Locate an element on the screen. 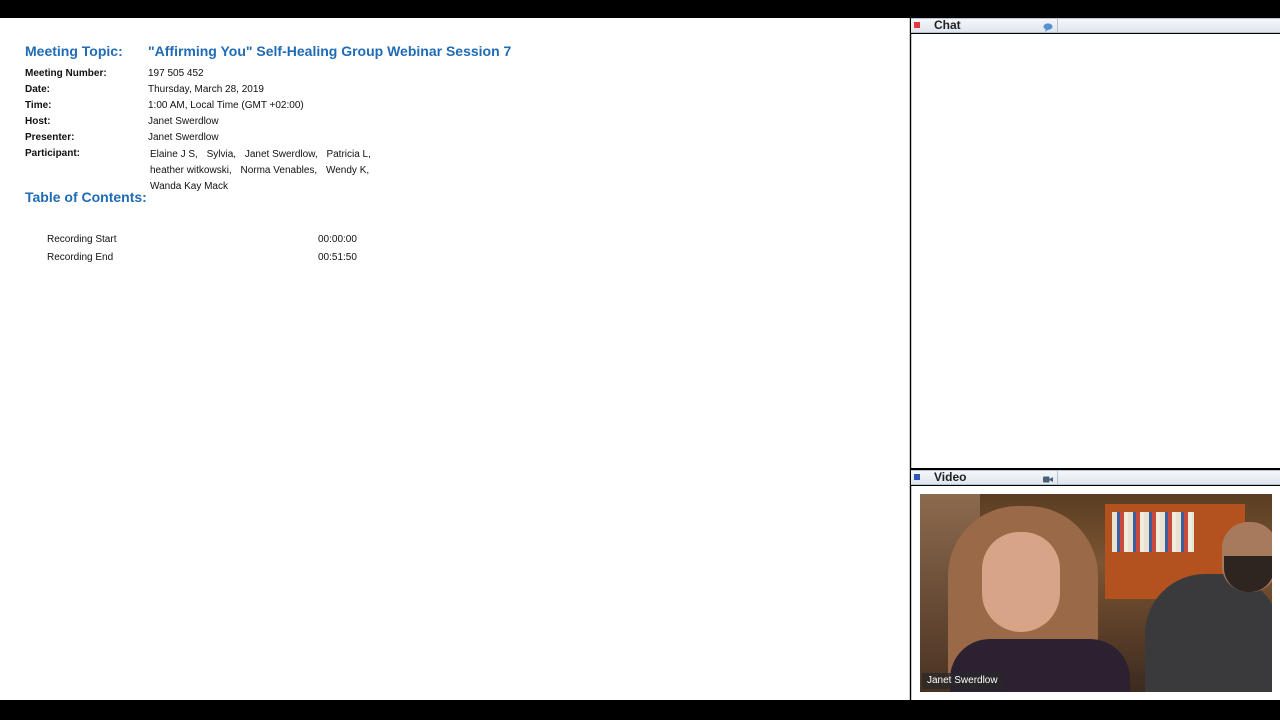 The image size is (1280, 720). time-label: Time: is located at coordinates (38, 105).